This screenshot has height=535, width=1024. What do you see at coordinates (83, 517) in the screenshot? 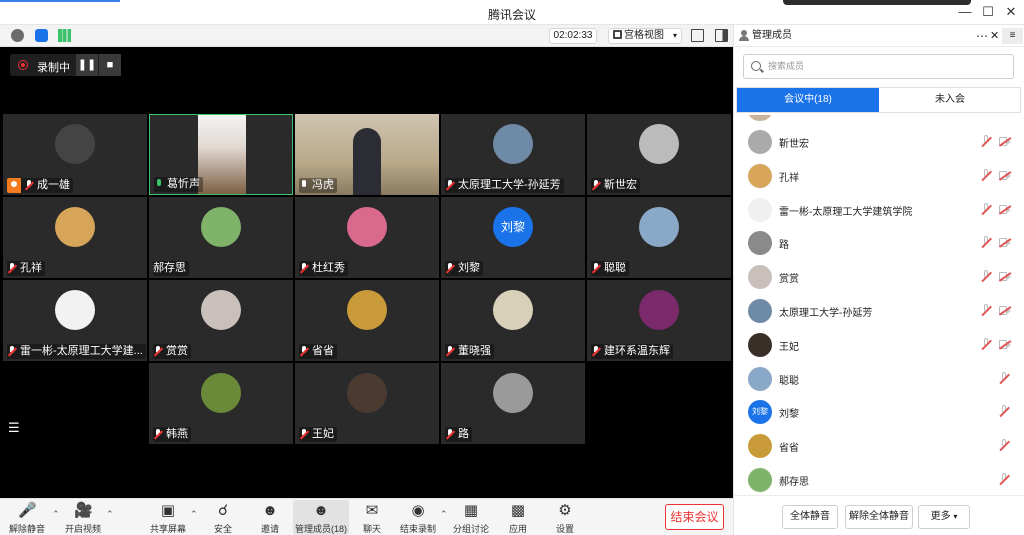
I see `camera-off-button: 🎥 开启视频` at bounding box center [83, 517].